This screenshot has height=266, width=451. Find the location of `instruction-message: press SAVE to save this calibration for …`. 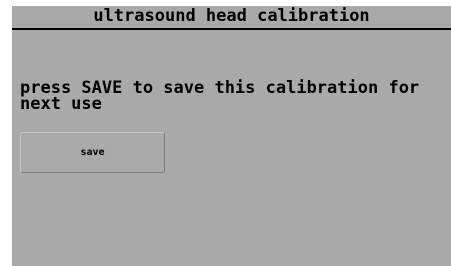

instruction-message: press SAVE to save this calibration for … is located at coordinates (220, 96).